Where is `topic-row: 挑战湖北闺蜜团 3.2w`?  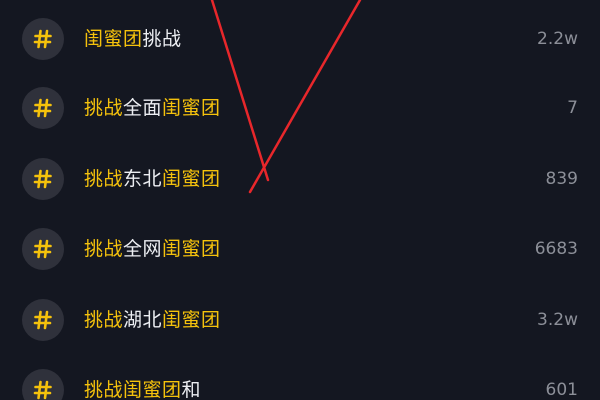 topic-row: 挑战湖北闺蜜团 3.2w is located at coordinates (300, 320).